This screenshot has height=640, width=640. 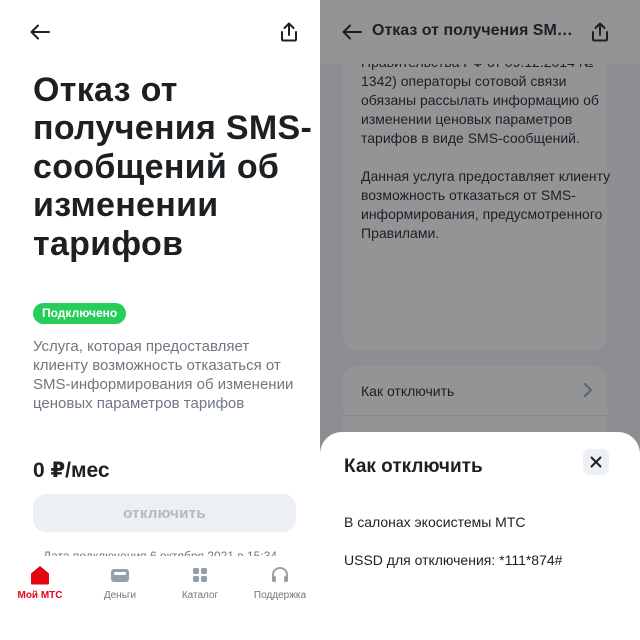 What do you see at coordinates (80, 313) in the screenshot?
I see `status-badge: Подключено` at bounding box center [80, 313].